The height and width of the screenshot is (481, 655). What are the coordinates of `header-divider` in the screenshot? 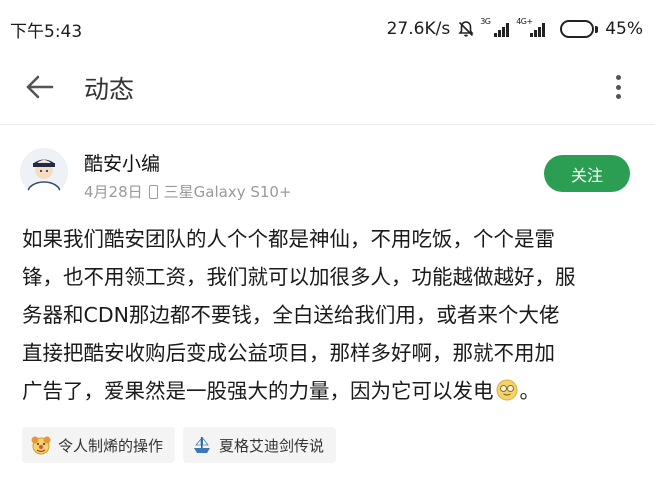 It's located at (327, 124).